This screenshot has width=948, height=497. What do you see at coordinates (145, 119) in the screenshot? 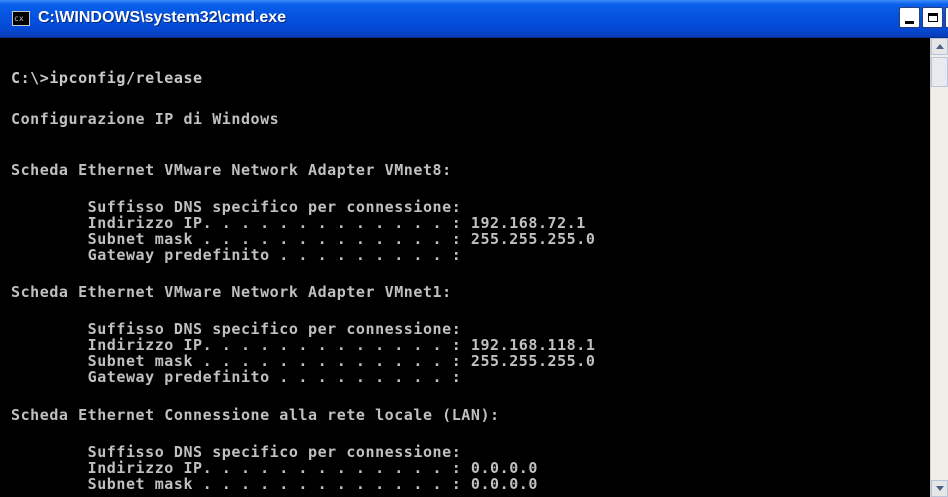
I see `console-line: Configurazione IP di Windows` at bounding box center [145, 119].